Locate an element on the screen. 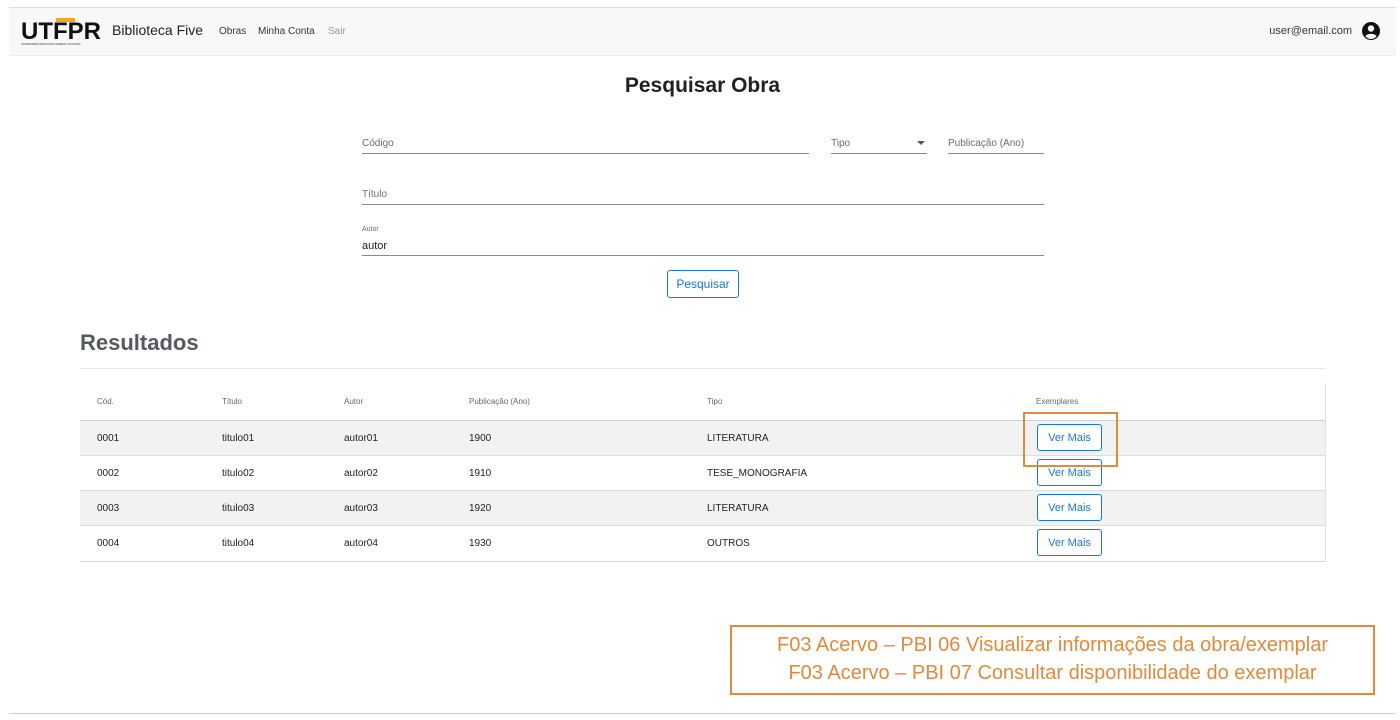  cell-autor: autor02 is located at coordinates (361, 473).